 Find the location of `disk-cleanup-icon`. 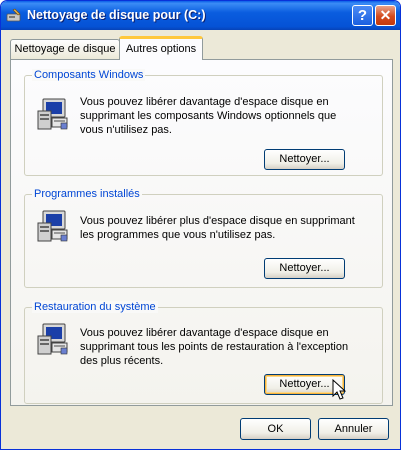

disk-cleanup-icon is located at coordinates (13, 15).